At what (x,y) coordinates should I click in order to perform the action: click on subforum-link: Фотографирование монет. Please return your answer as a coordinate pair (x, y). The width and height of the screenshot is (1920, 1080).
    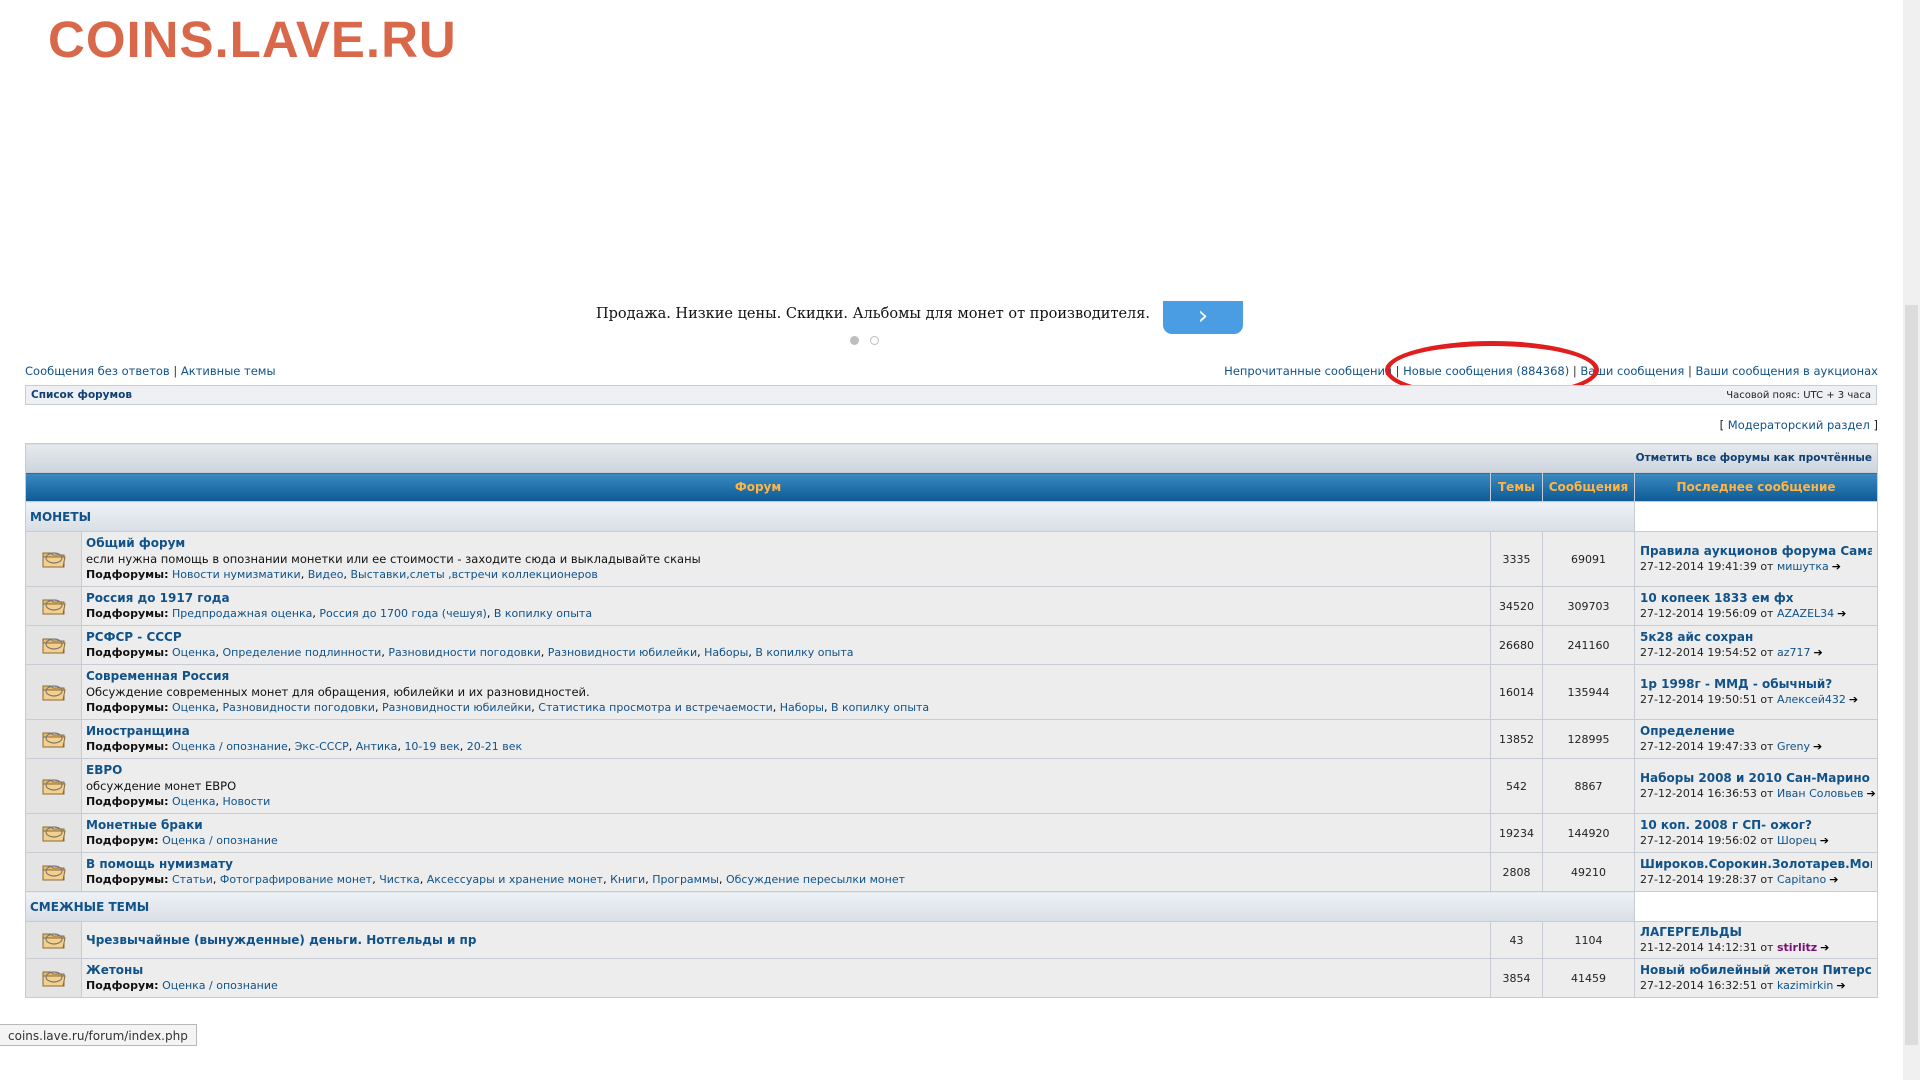
    Looking at the image, I should click on (296, 879).